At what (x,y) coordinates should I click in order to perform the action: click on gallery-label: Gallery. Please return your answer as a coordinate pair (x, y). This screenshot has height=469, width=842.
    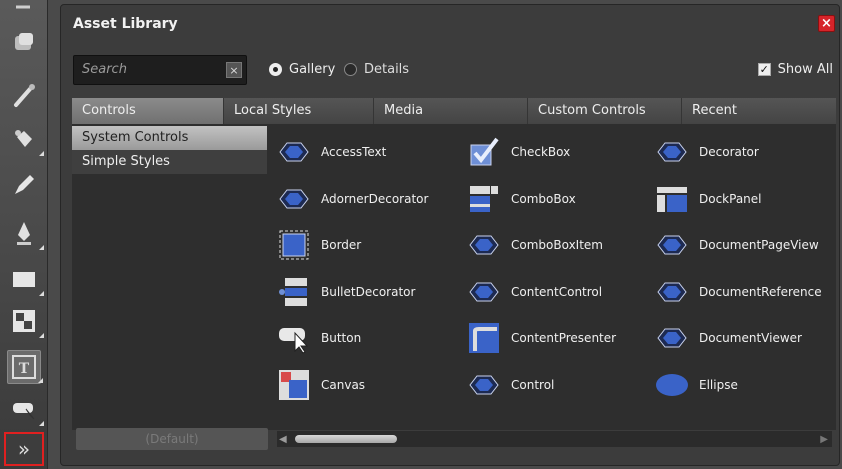
    Looking at the image, I should click on (312, 69).